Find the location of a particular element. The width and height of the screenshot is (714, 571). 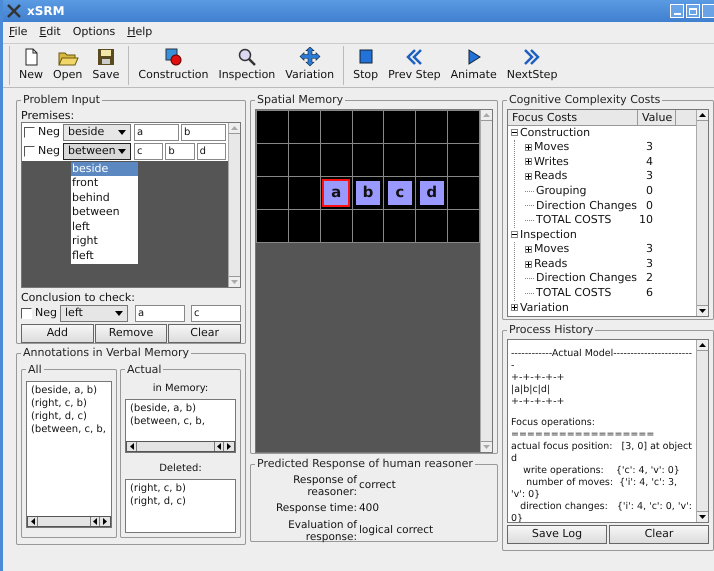

push-button: Save Log is located at coordinates (557, 534).